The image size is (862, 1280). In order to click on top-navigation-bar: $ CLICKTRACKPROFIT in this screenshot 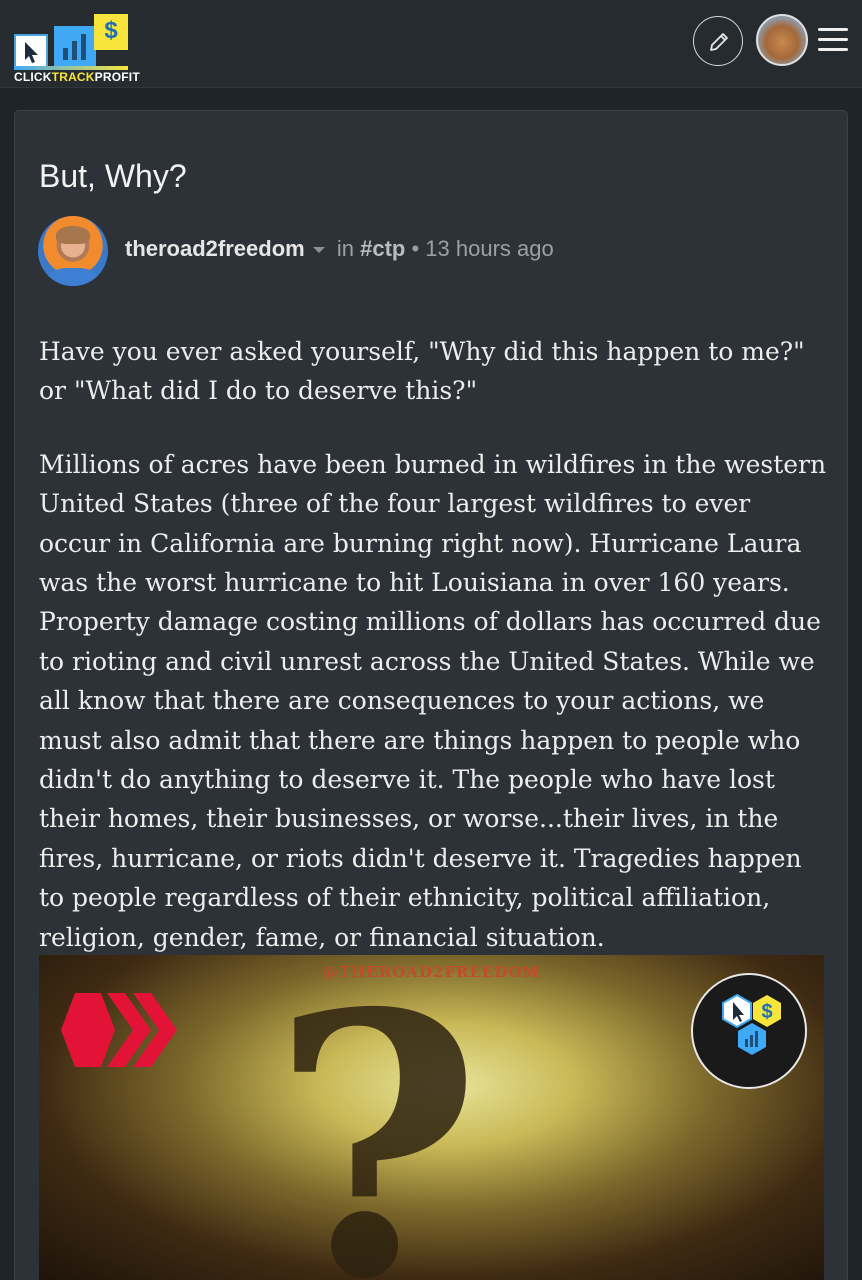, I will do `click(431, 44)`.